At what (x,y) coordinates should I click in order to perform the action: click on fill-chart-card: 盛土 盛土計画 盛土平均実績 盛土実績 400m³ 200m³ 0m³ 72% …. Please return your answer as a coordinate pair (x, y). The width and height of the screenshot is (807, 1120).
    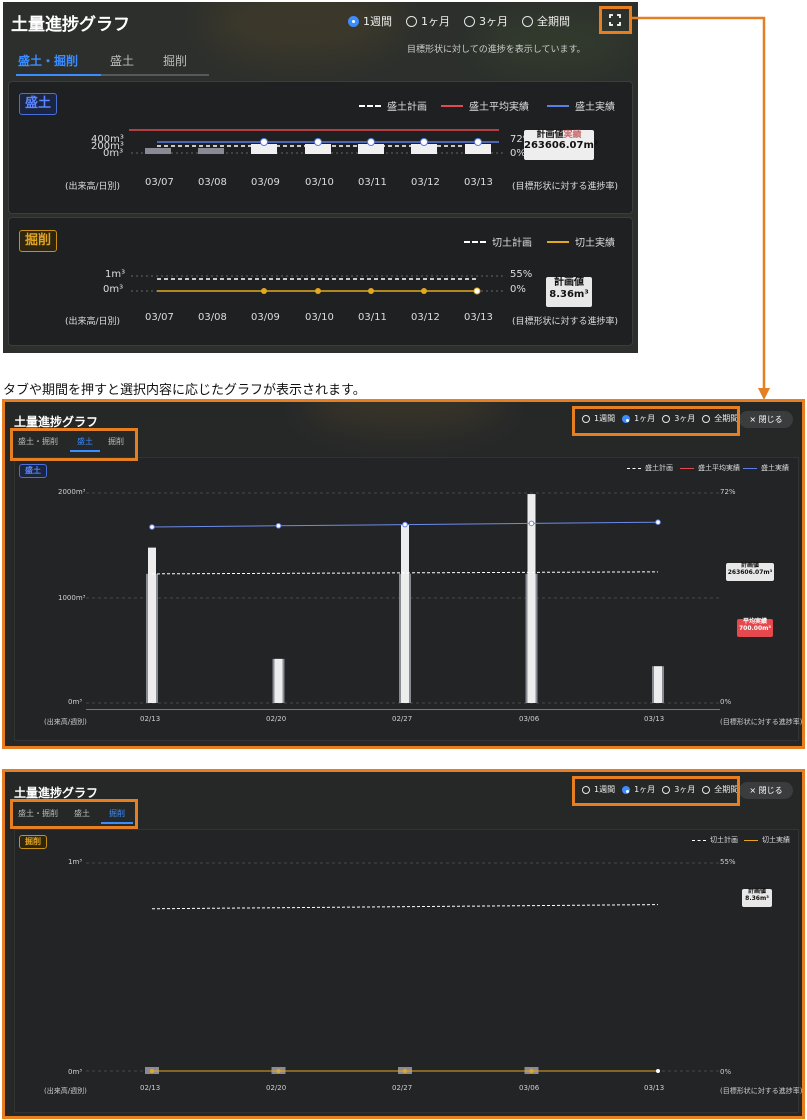
    Looking at the image, I should click on (320, 147).